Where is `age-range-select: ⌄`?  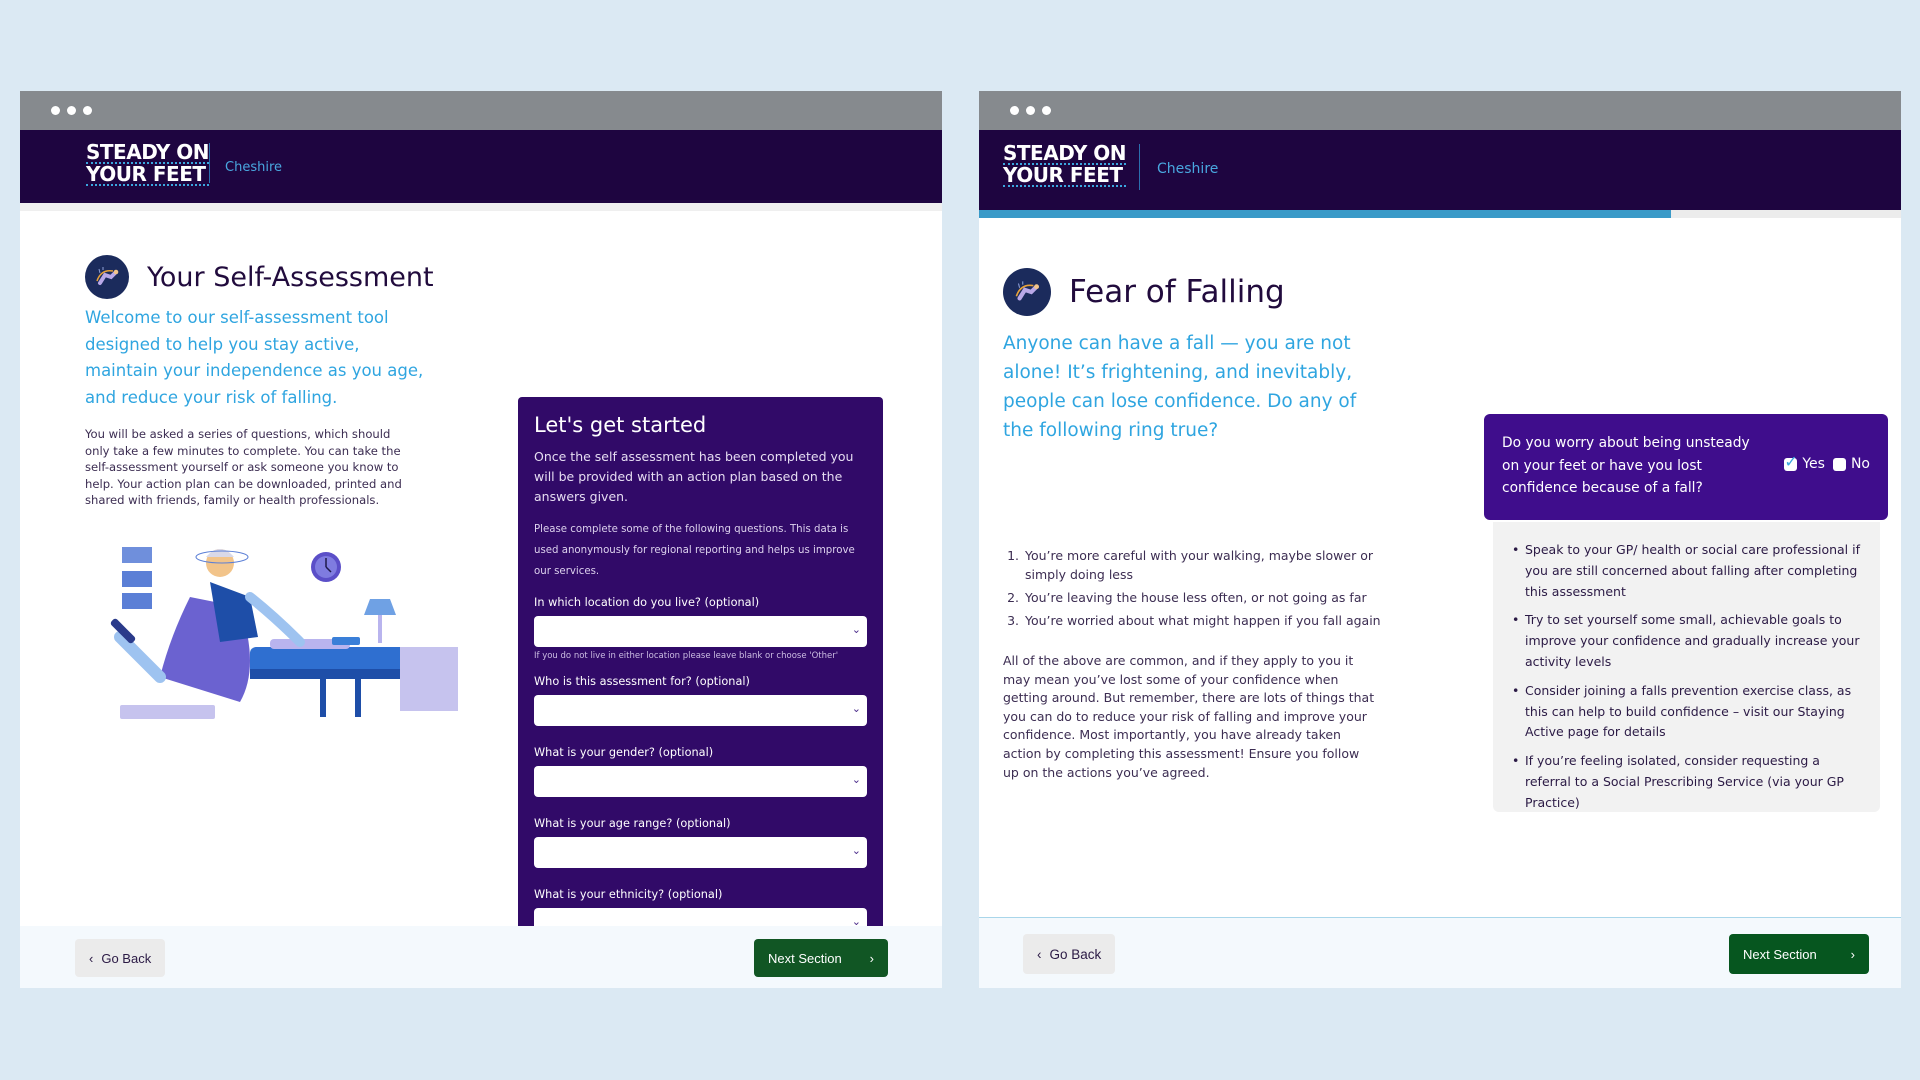 age-range-select: ⌄ is located at coordinates (700, 852).